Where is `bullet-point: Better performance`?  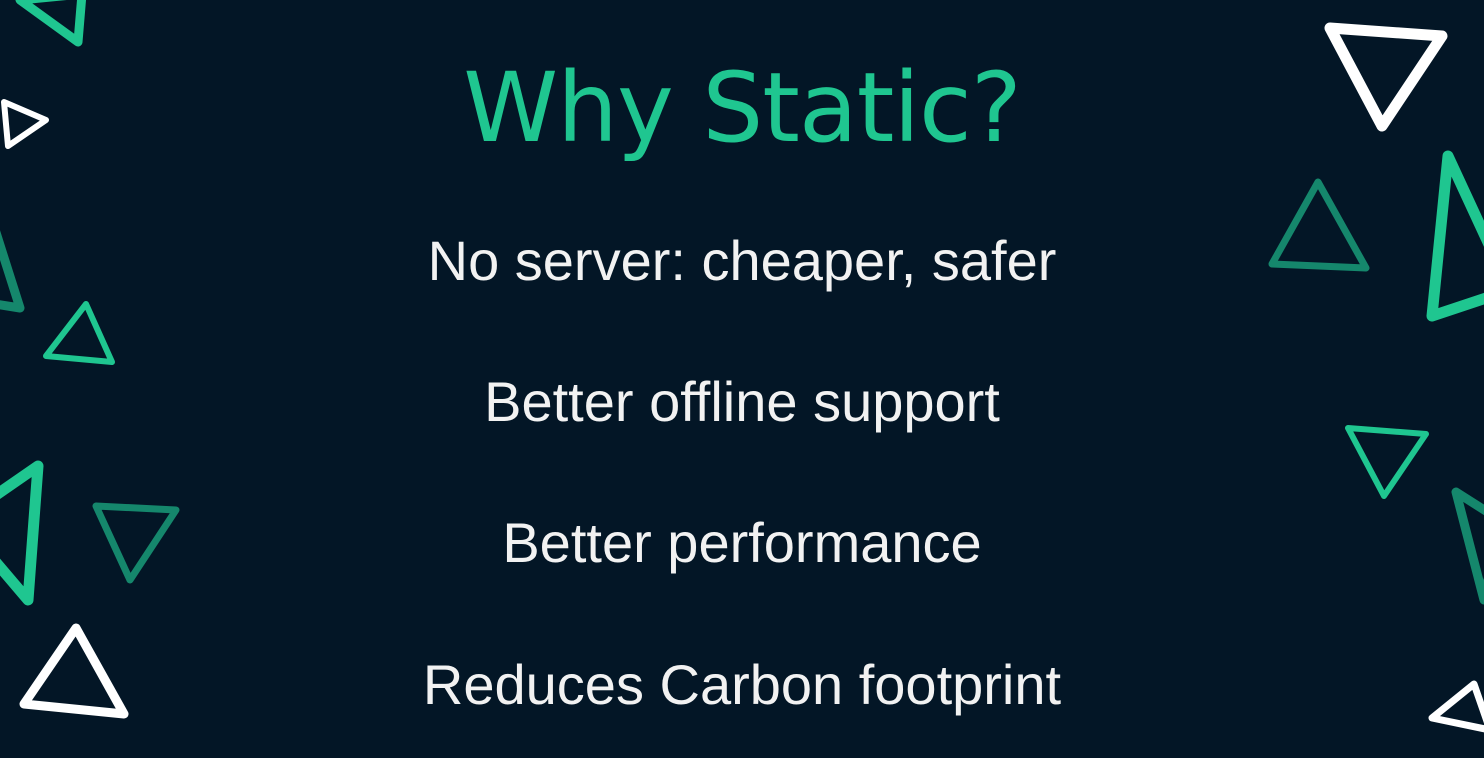 bullet-point: Better performance is located at coordinates (742, 542).